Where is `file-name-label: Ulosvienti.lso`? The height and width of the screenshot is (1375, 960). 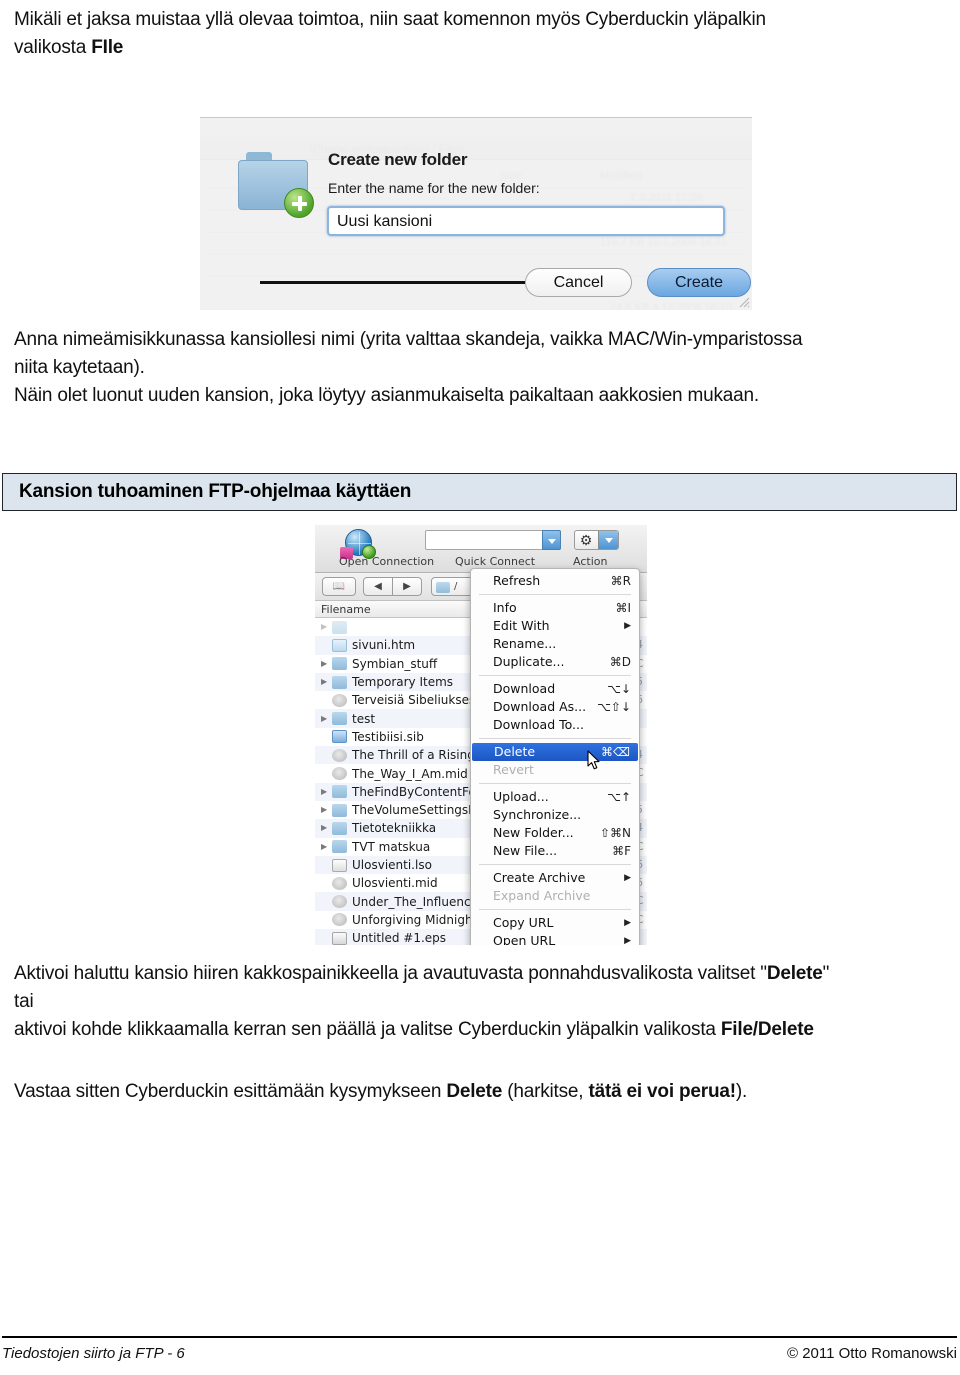
file-name-label: Ulosvienti.lso is located at coordinates (392, 865).